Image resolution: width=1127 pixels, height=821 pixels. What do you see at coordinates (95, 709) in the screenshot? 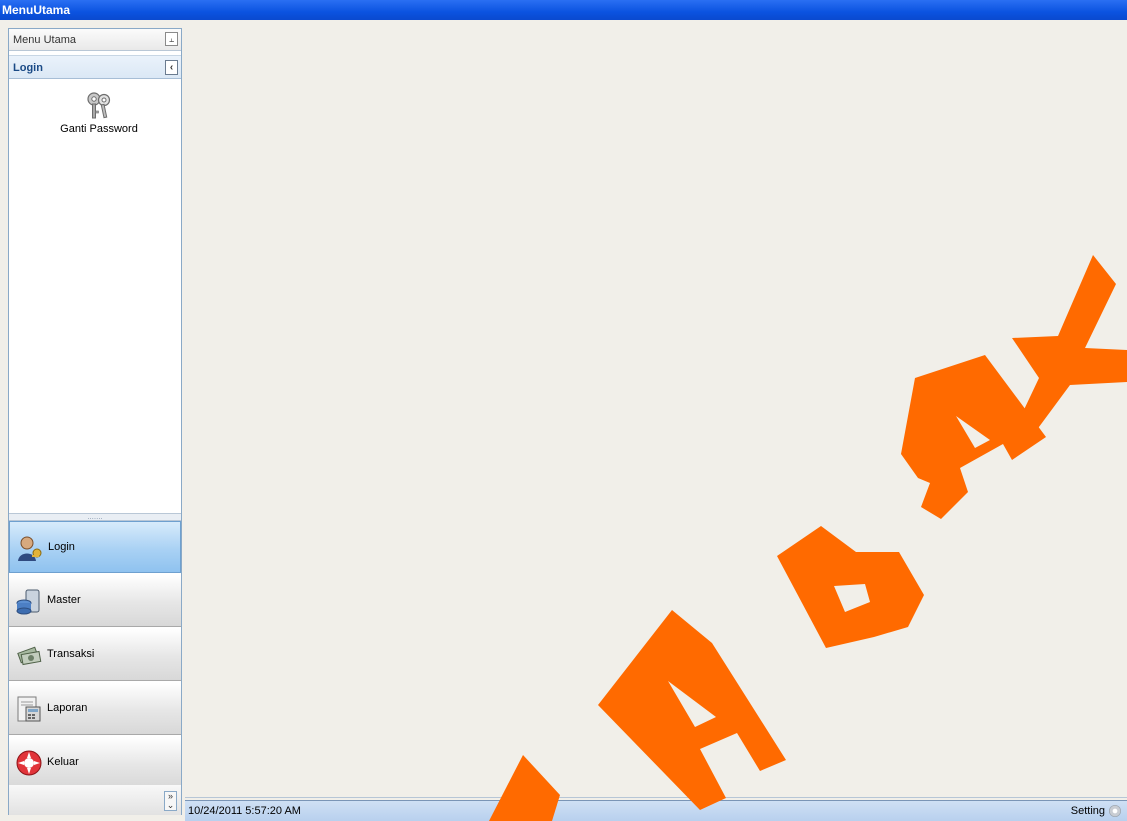
I see `nav-button-laporan: Laporan` at bounding box center [95, 709].